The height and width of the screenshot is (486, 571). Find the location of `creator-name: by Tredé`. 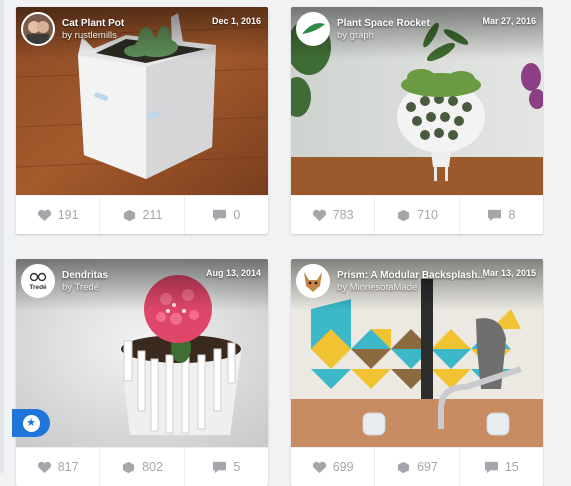

creator-name: by Tredé is located at coordinates (80, 287).